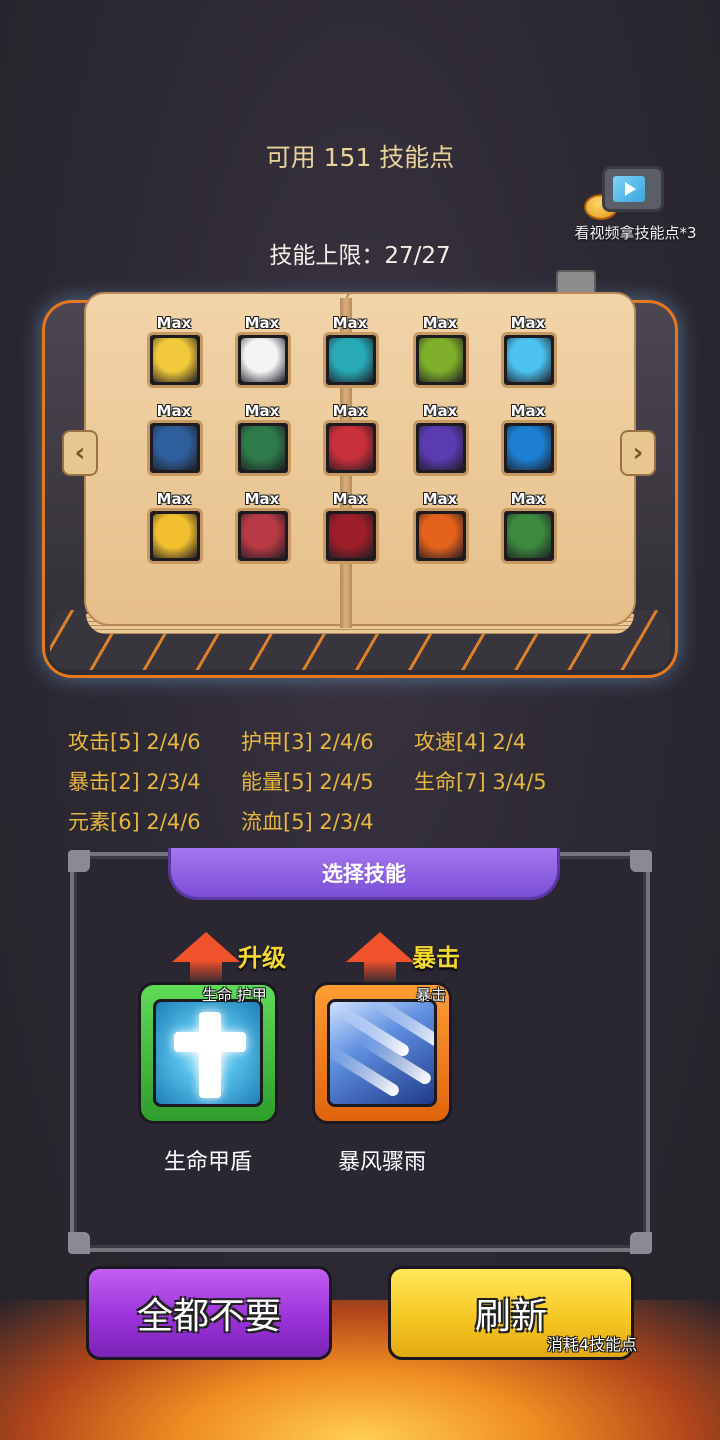 Image resolution: width=720 pixels, height=1440 pixels. What do you see at coordinates (510, 1316) in the screenshot?
I see `refresh-label: 刷新` at bounding box center [510, 1316].